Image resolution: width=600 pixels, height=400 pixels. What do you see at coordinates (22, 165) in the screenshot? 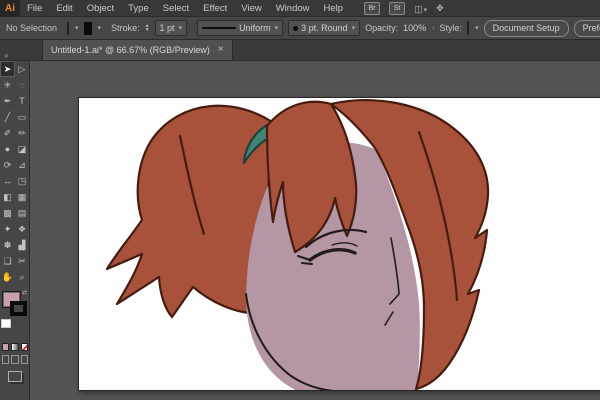
I see `scale-tool: ⊿` at bounding box center [22, 165].